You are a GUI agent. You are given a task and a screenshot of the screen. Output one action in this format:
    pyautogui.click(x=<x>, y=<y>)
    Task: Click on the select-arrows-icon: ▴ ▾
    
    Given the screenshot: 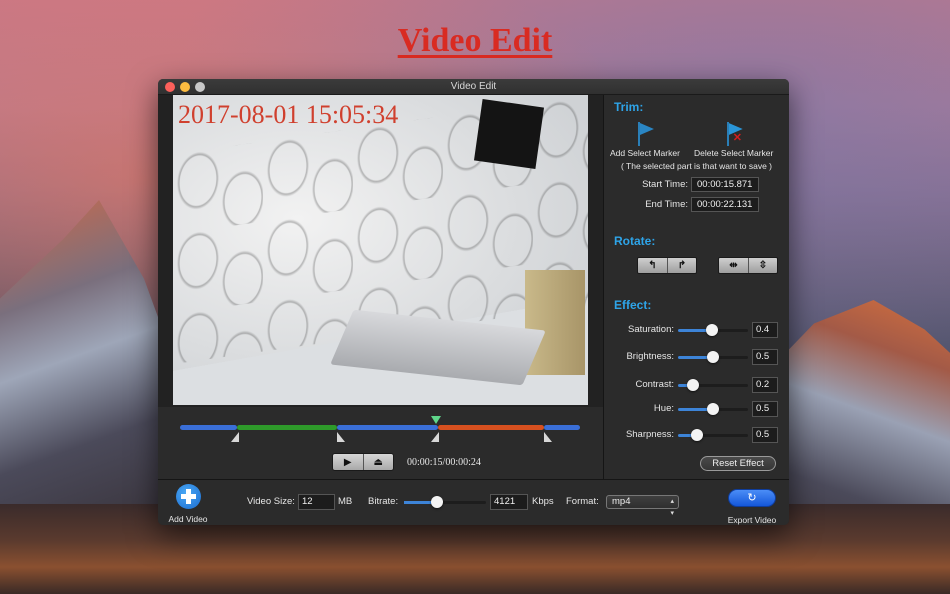 What is the action you would take?
    pyautogui.click(x=672, y=507)
    